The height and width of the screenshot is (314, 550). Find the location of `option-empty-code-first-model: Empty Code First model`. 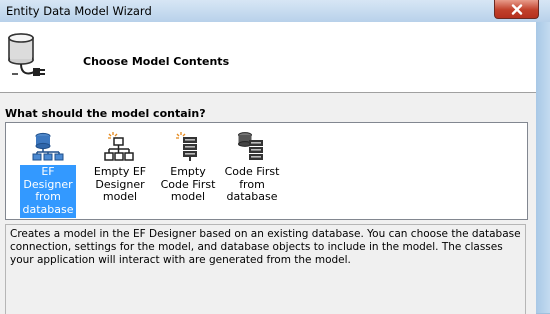

option-empty-code-first-model: Empty Code First model is located at coordinates (188, 164).